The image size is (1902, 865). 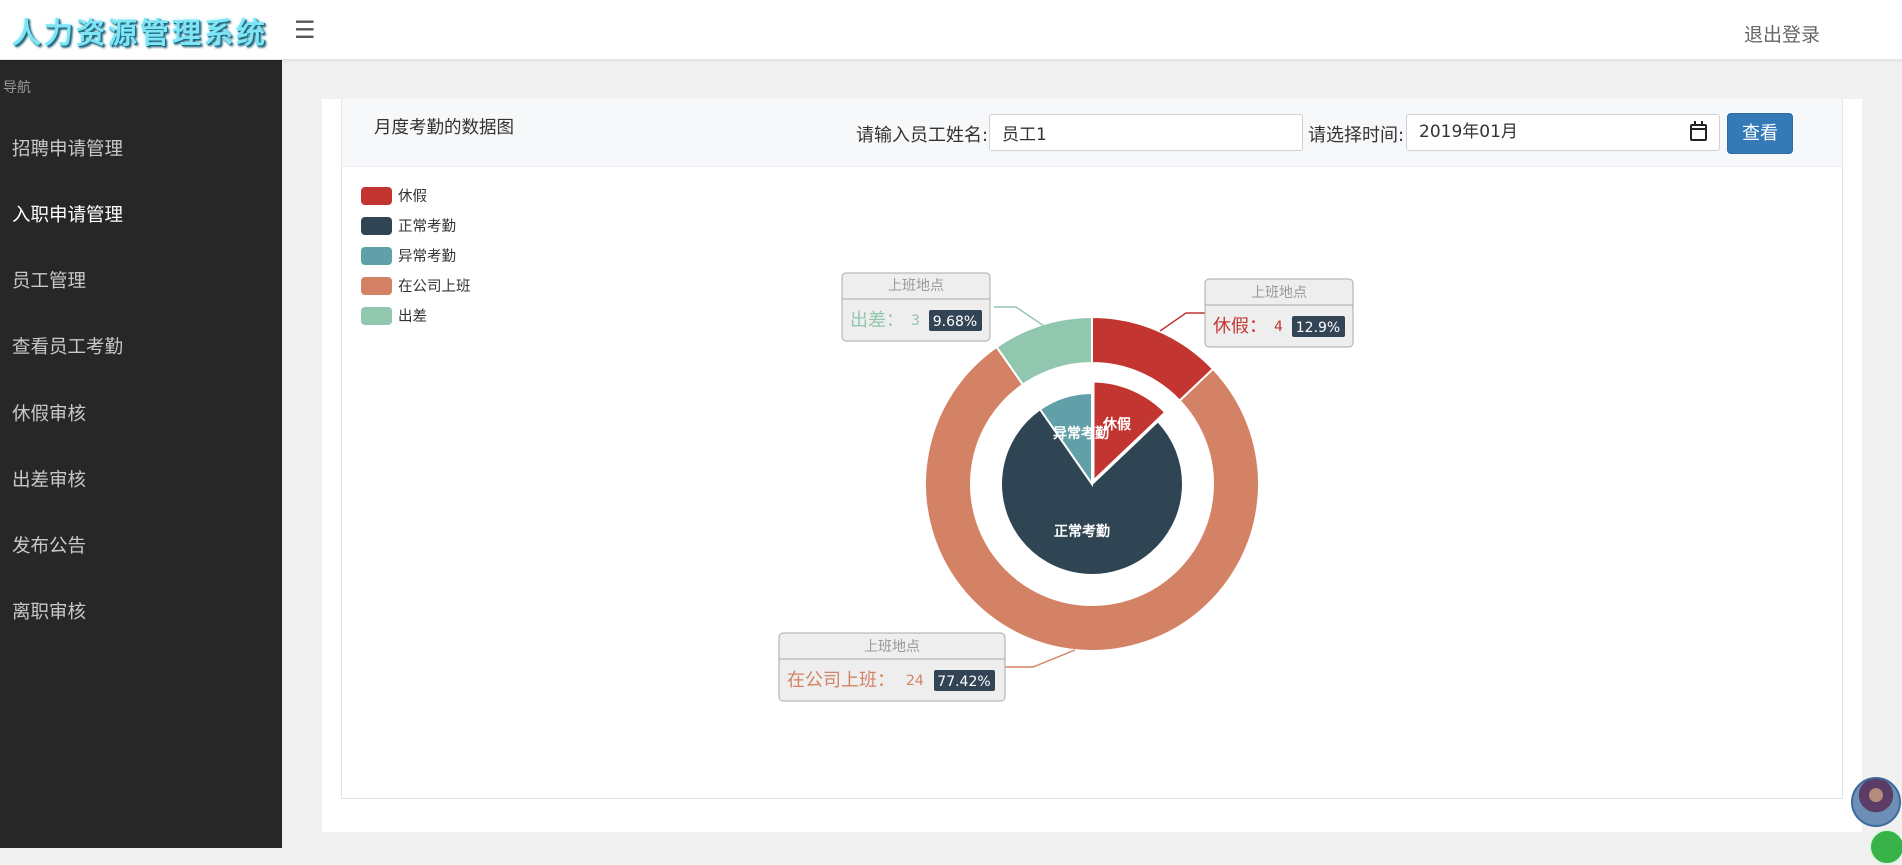 I want to click on legend-swatch-normal, so click(x=376, y=225).